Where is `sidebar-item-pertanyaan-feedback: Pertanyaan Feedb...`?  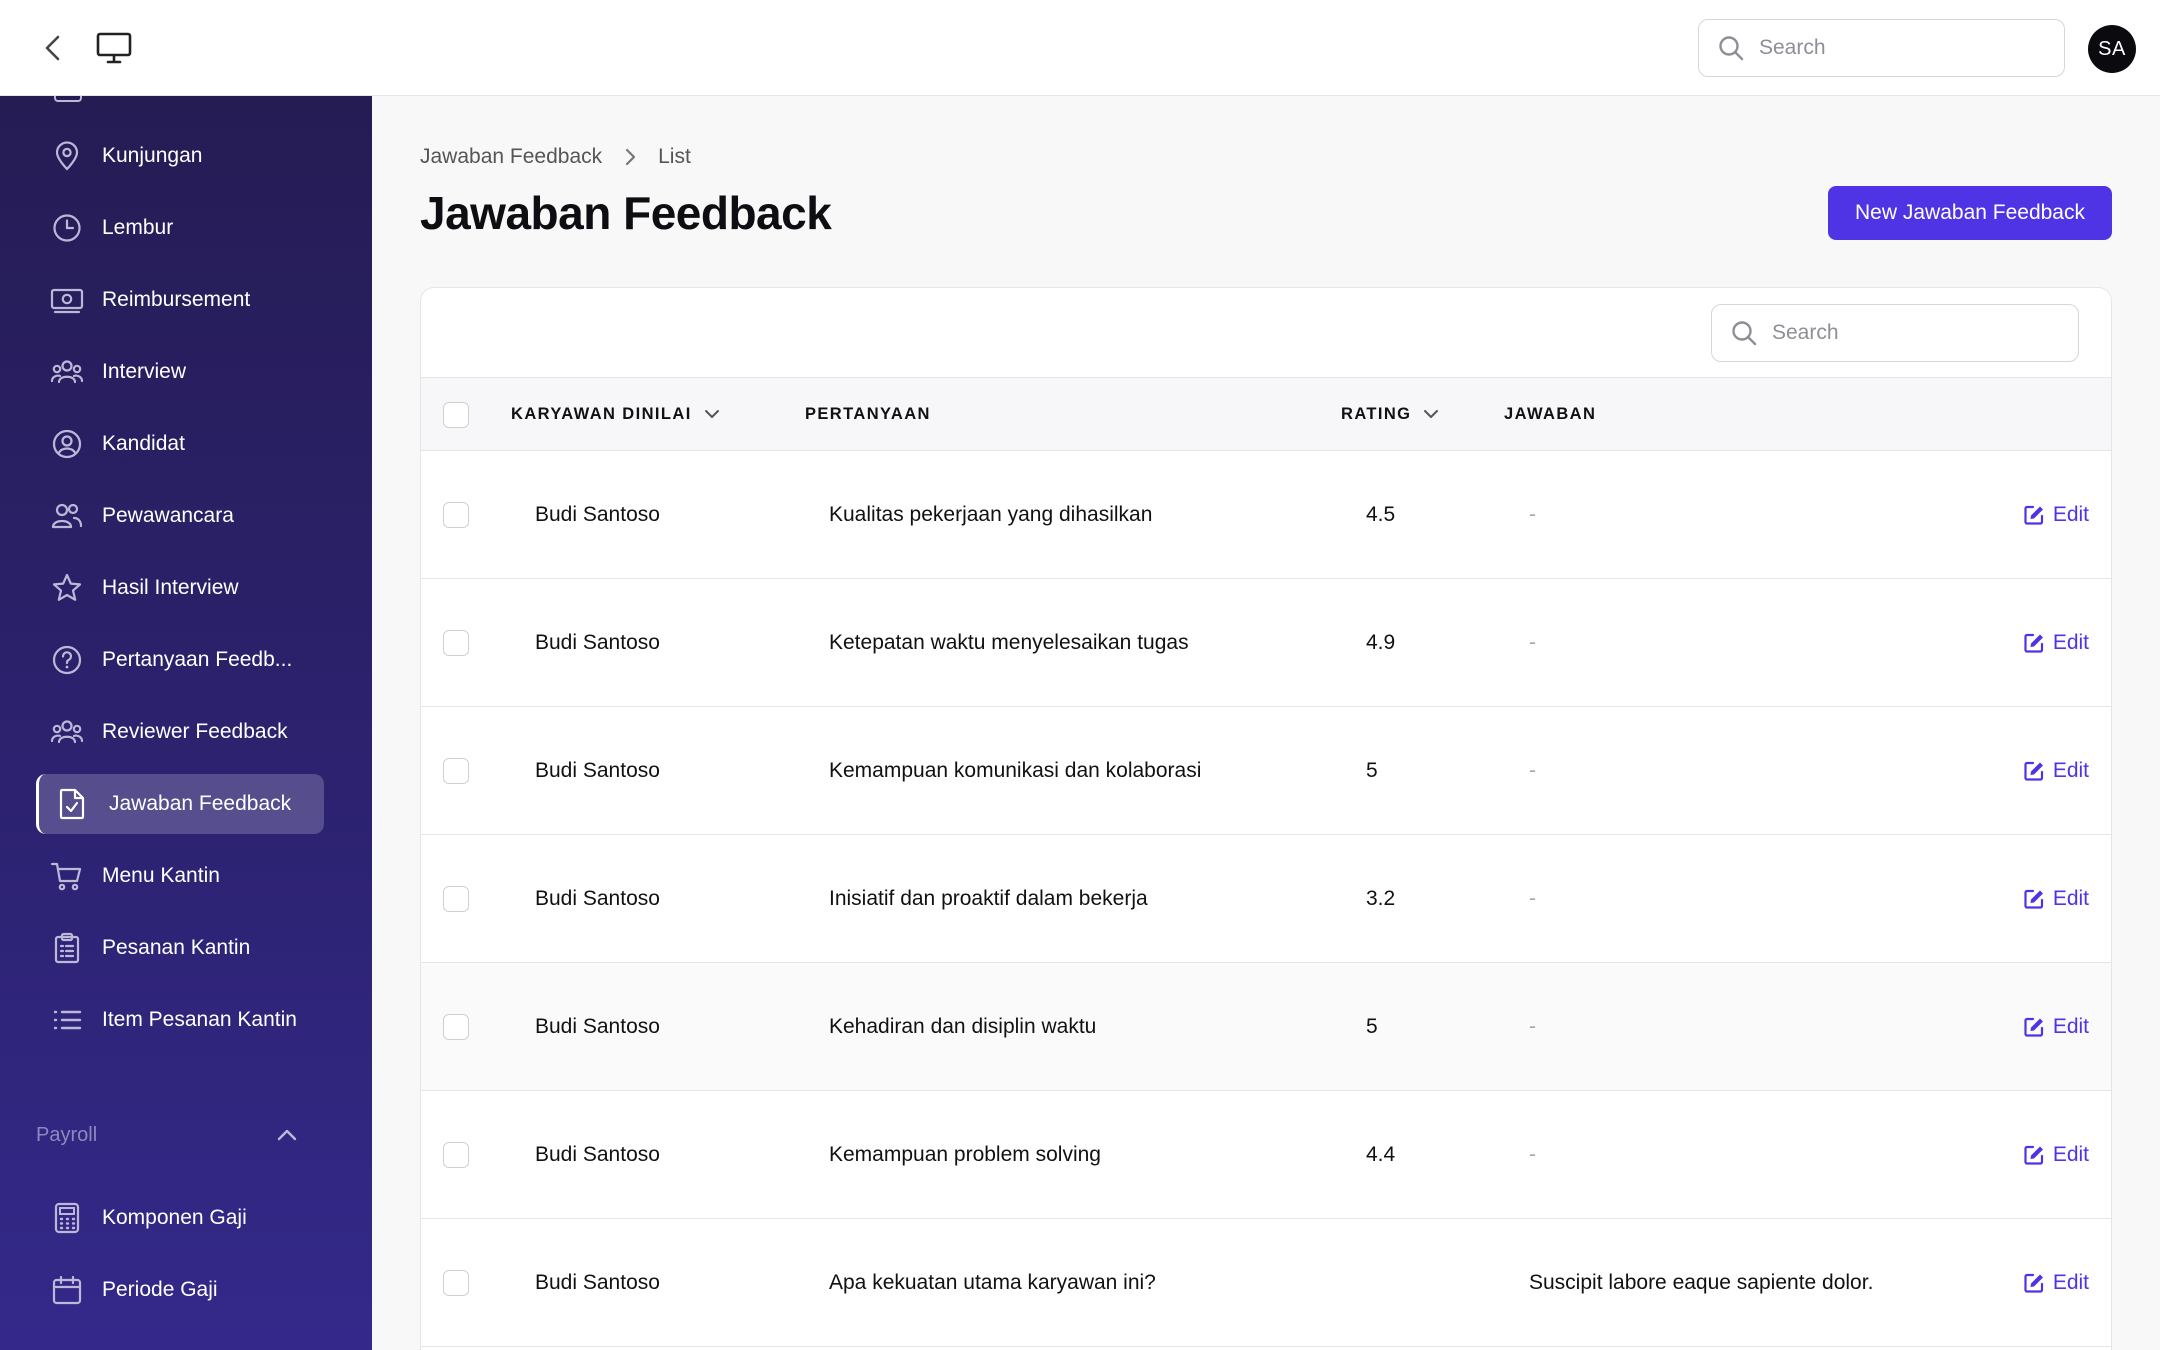 sidebar-item-pertanyaan-feedback: Pertanyaan Feedb... is located at coordinates (180, 660).